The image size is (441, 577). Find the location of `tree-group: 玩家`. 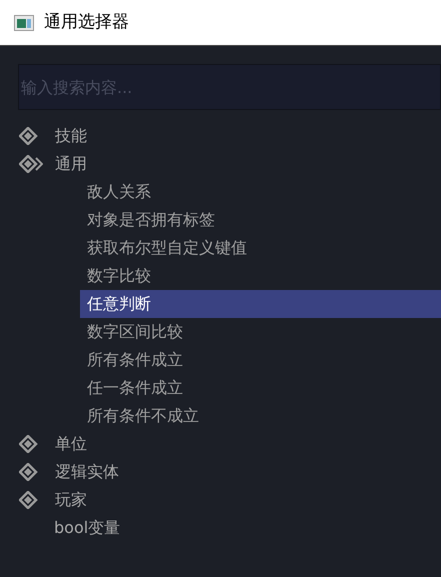

tree-group: 玩家 is located at coordinates (71, 500).